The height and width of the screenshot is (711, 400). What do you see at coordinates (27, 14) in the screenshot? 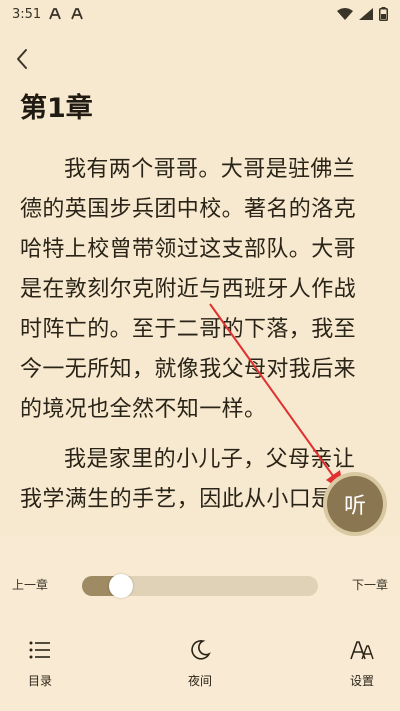
I see `status-time: 3:51` at bounding box center [27, 14].